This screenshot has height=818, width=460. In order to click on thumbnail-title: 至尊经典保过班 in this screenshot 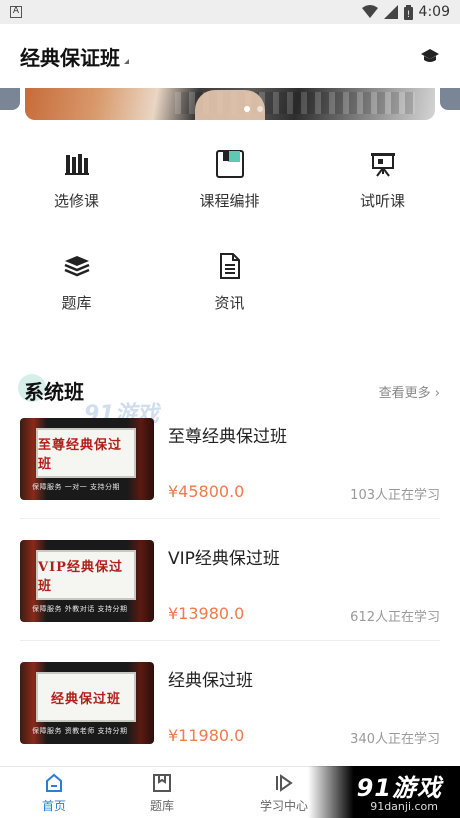, I will do `click(80, 455)`.